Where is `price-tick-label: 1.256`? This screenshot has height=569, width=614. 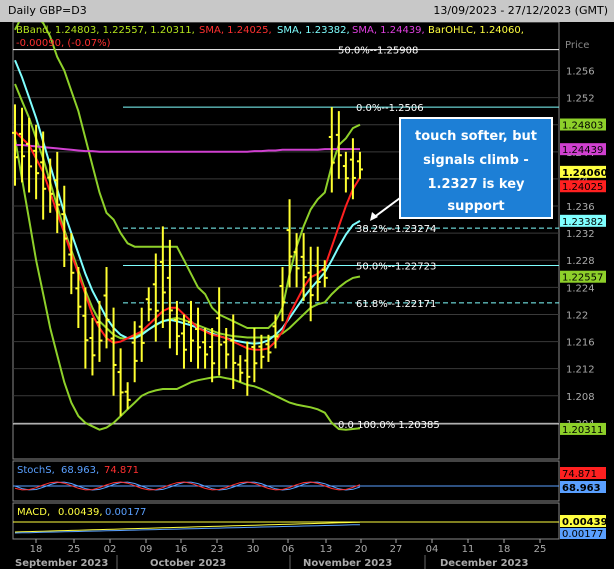 price-tick-label: 1.256 is located at coordinates (580, 71).